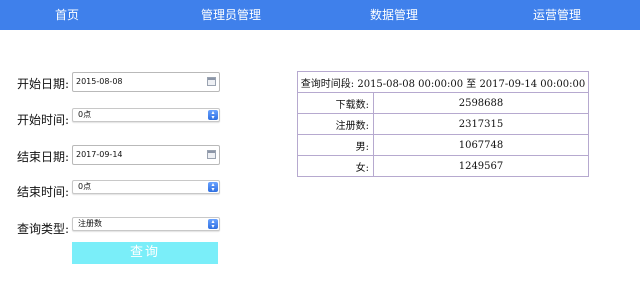  I want to click on query-type-label: 查询类型:, so click(43, 229).